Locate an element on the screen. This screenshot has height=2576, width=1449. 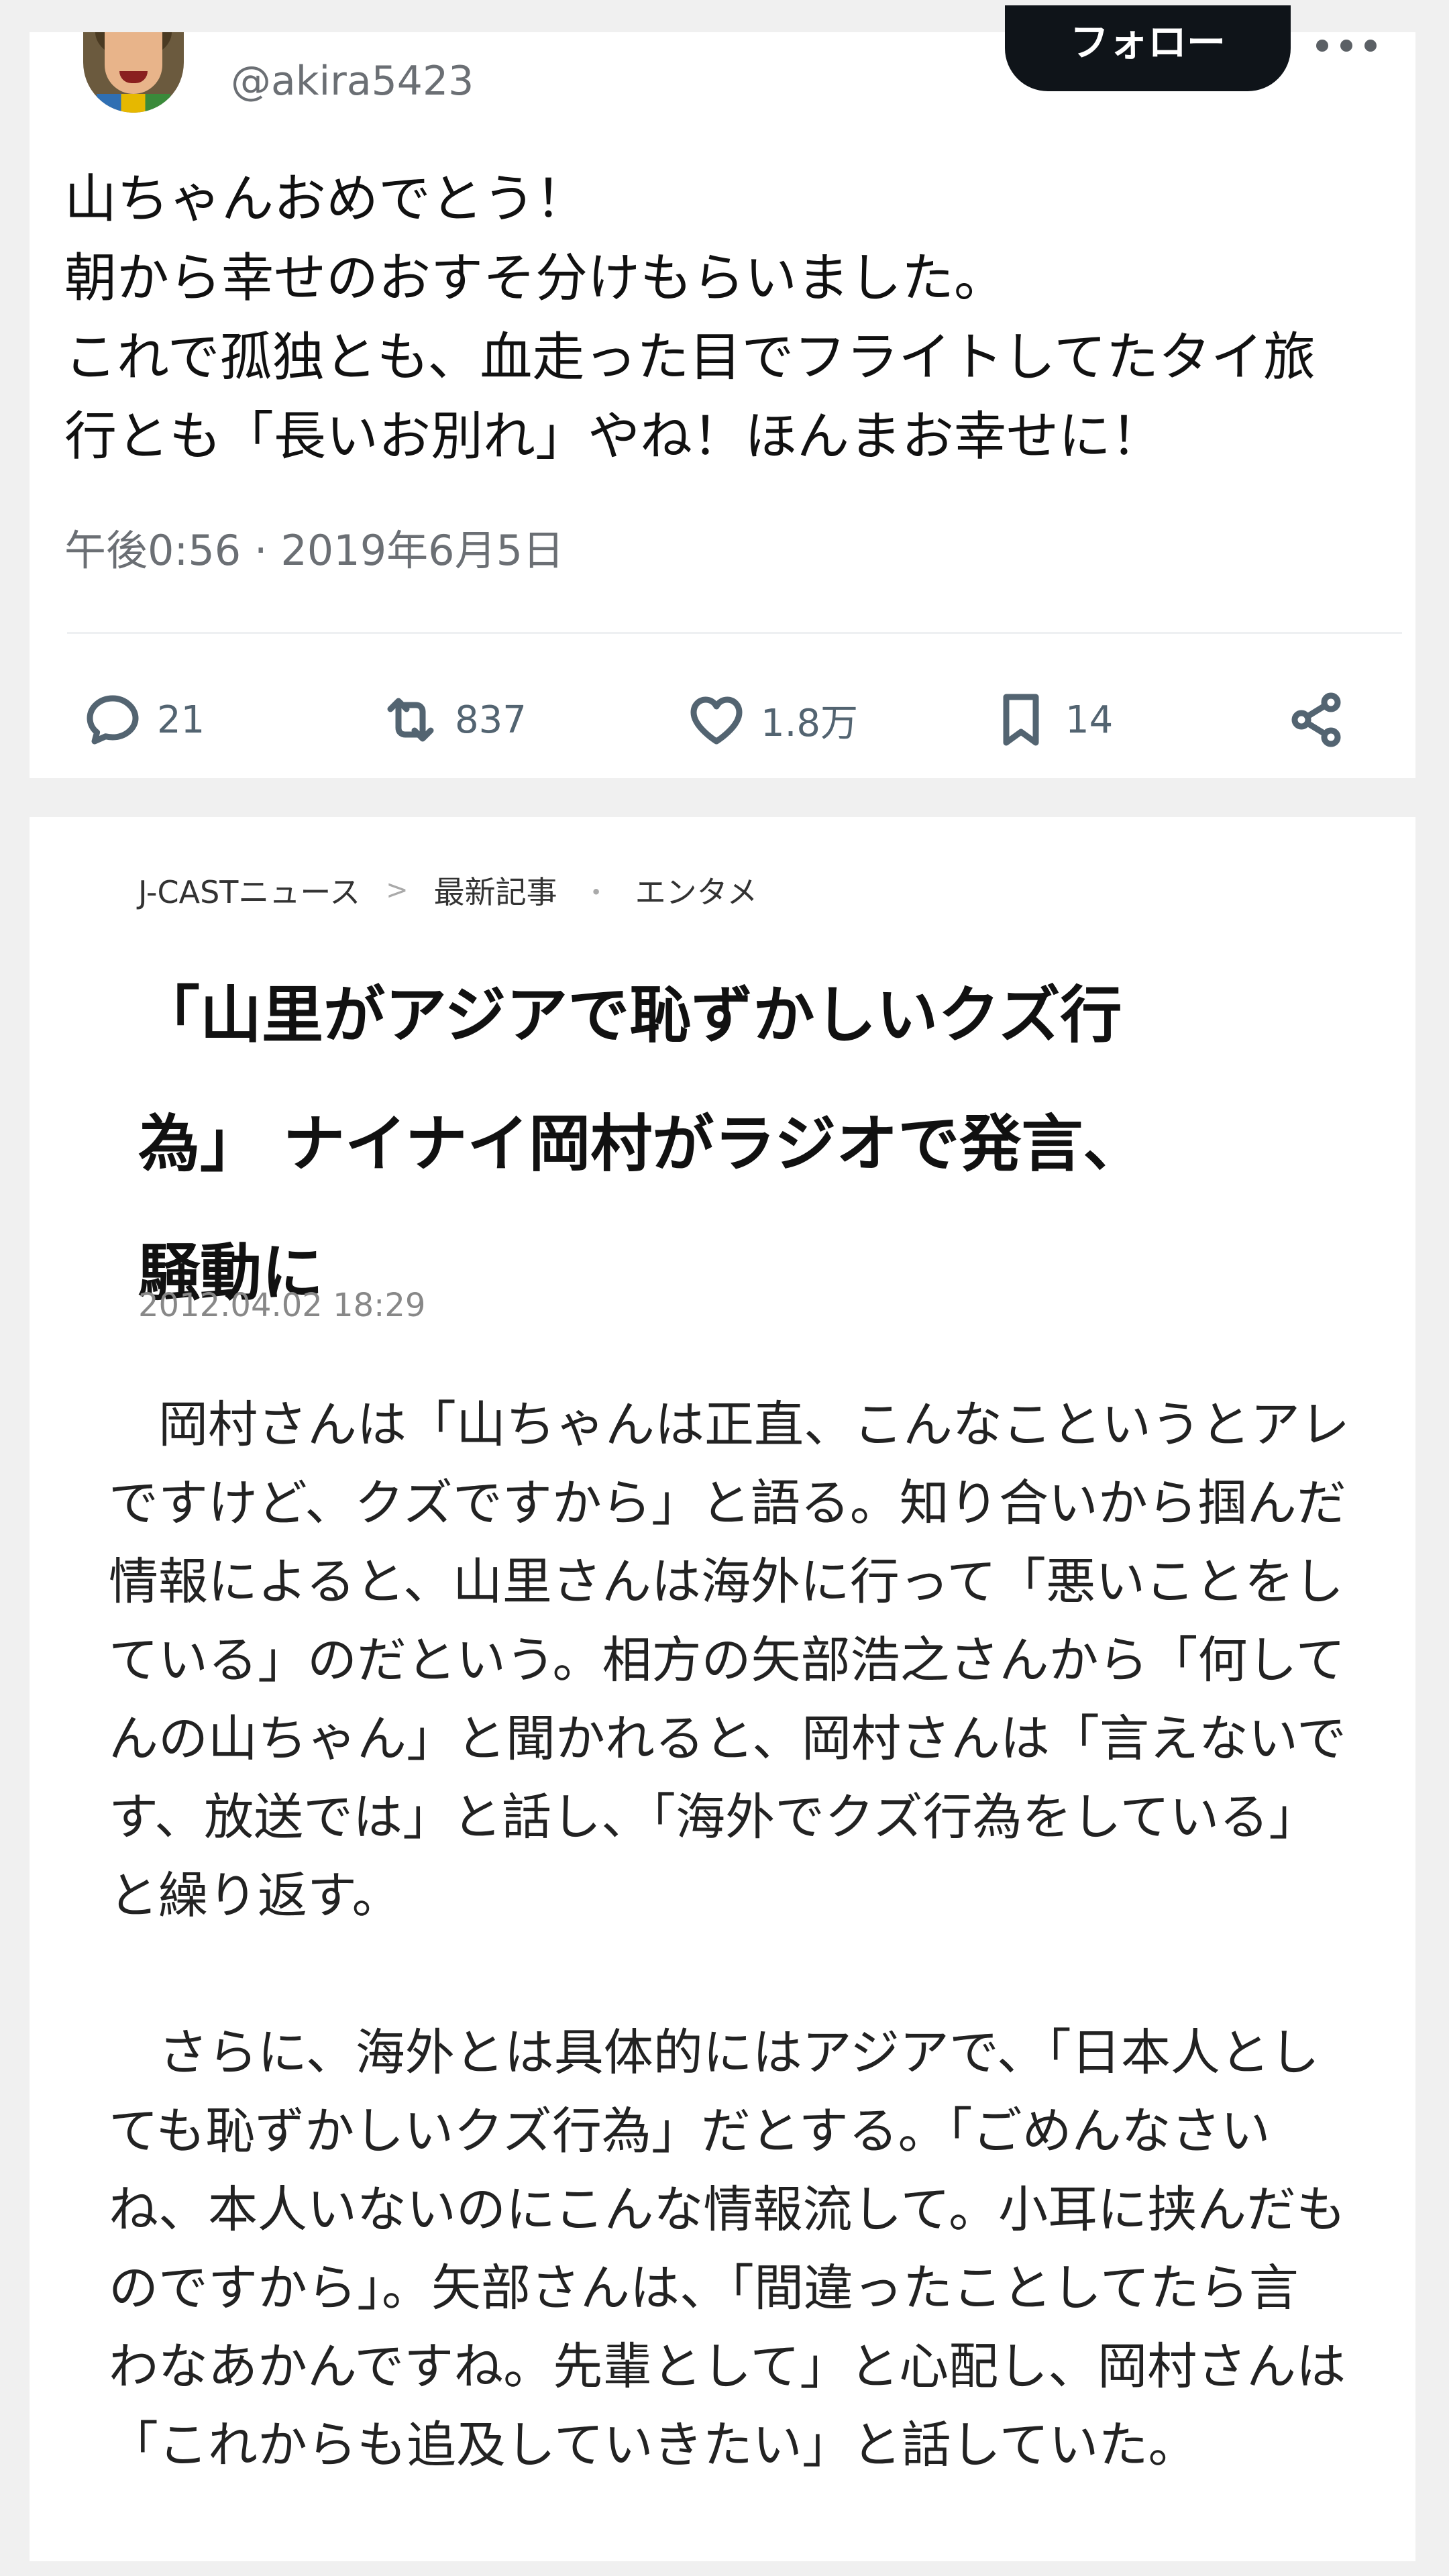
follow-button: フォロー is located at coordinates (1148, 48).